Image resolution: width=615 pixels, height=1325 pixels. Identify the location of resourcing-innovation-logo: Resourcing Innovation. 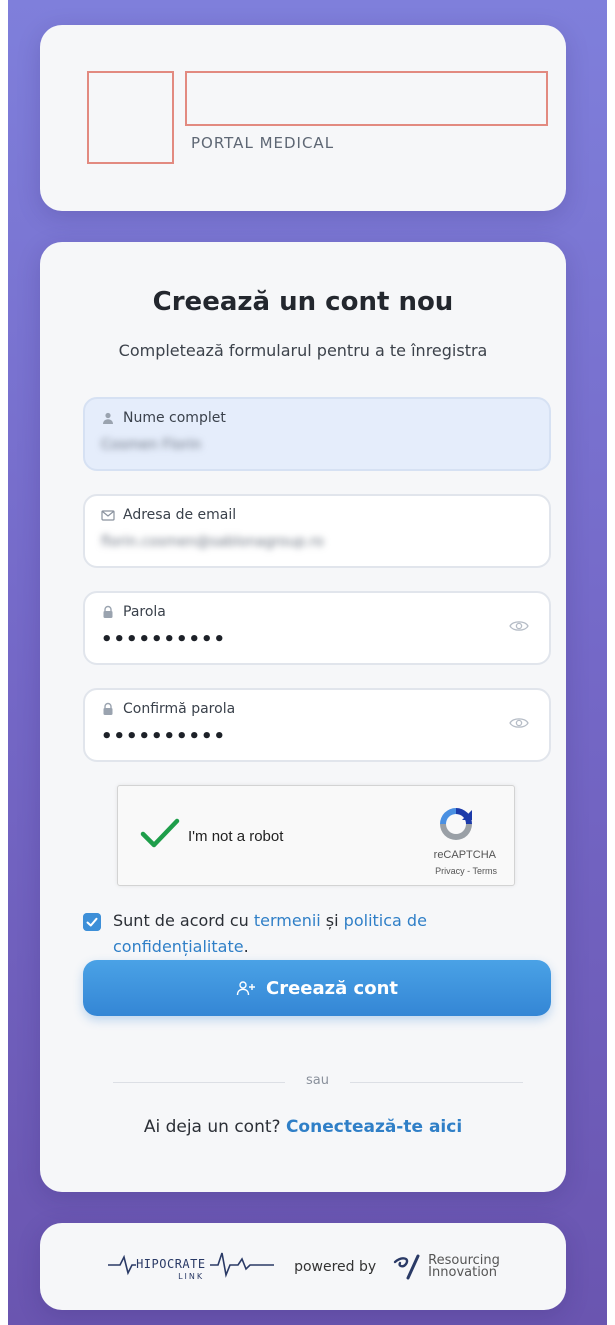
(446, 1267).